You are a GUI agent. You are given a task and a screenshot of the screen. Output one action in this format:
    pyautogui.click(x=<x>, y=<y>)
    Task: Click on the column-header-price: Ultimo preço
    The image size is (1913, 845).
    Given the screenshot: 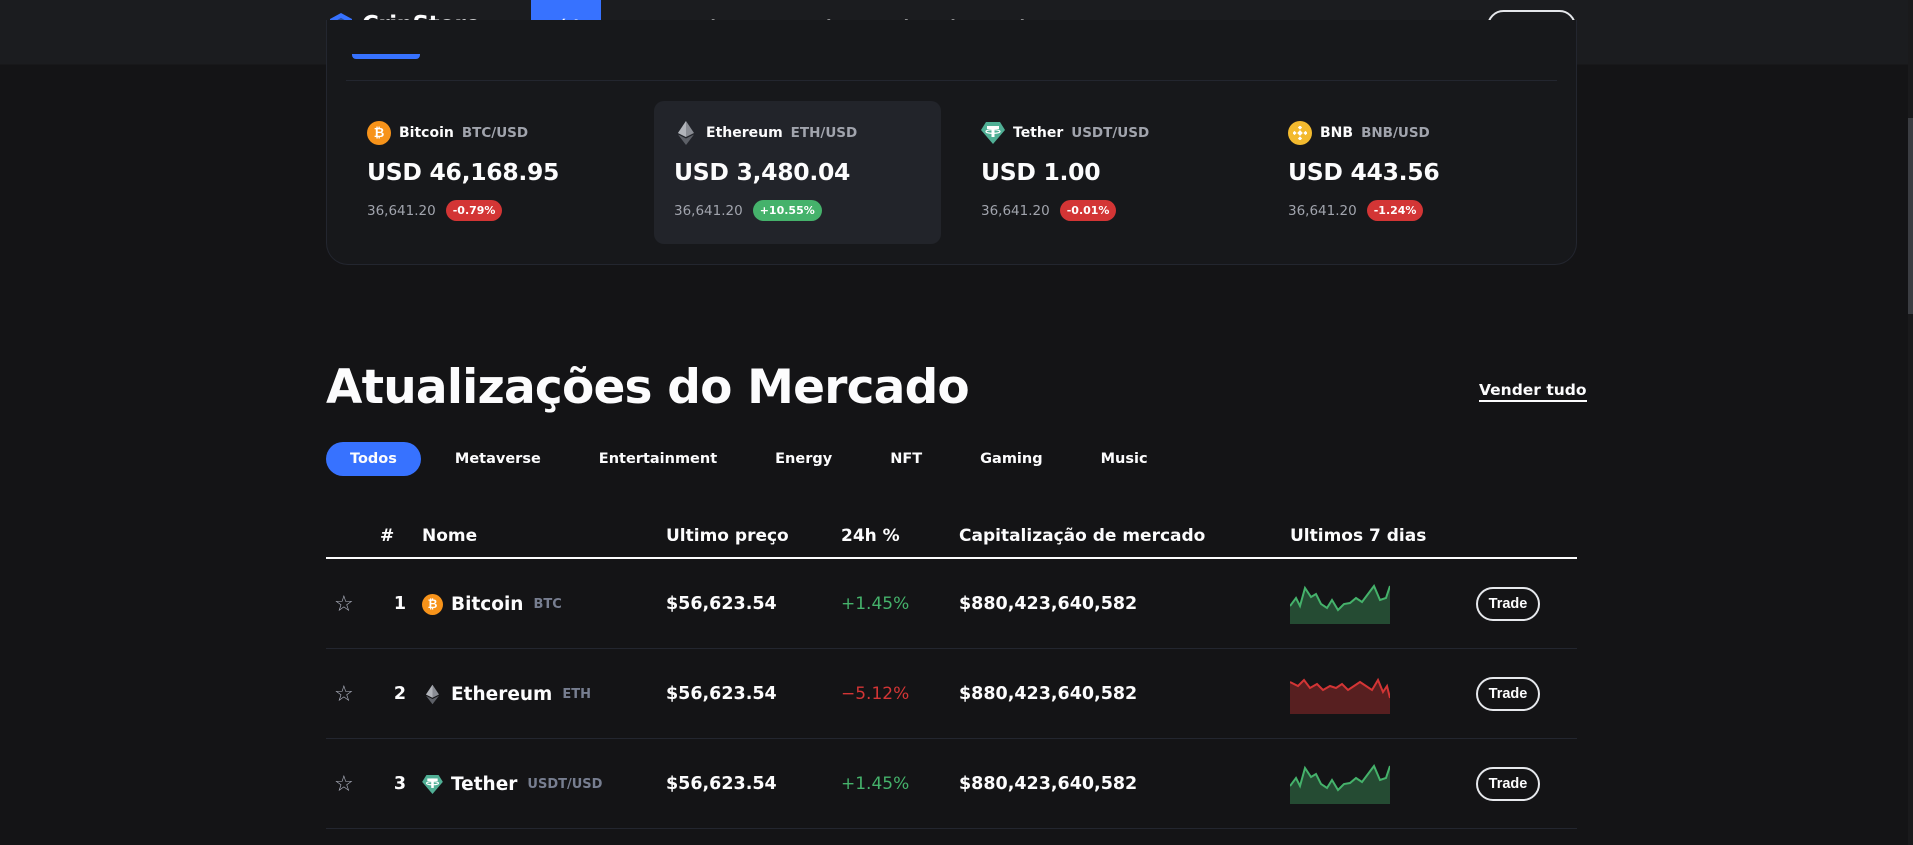 What is the action you would take?
    pyautogui.click(x=727, y=536)
    